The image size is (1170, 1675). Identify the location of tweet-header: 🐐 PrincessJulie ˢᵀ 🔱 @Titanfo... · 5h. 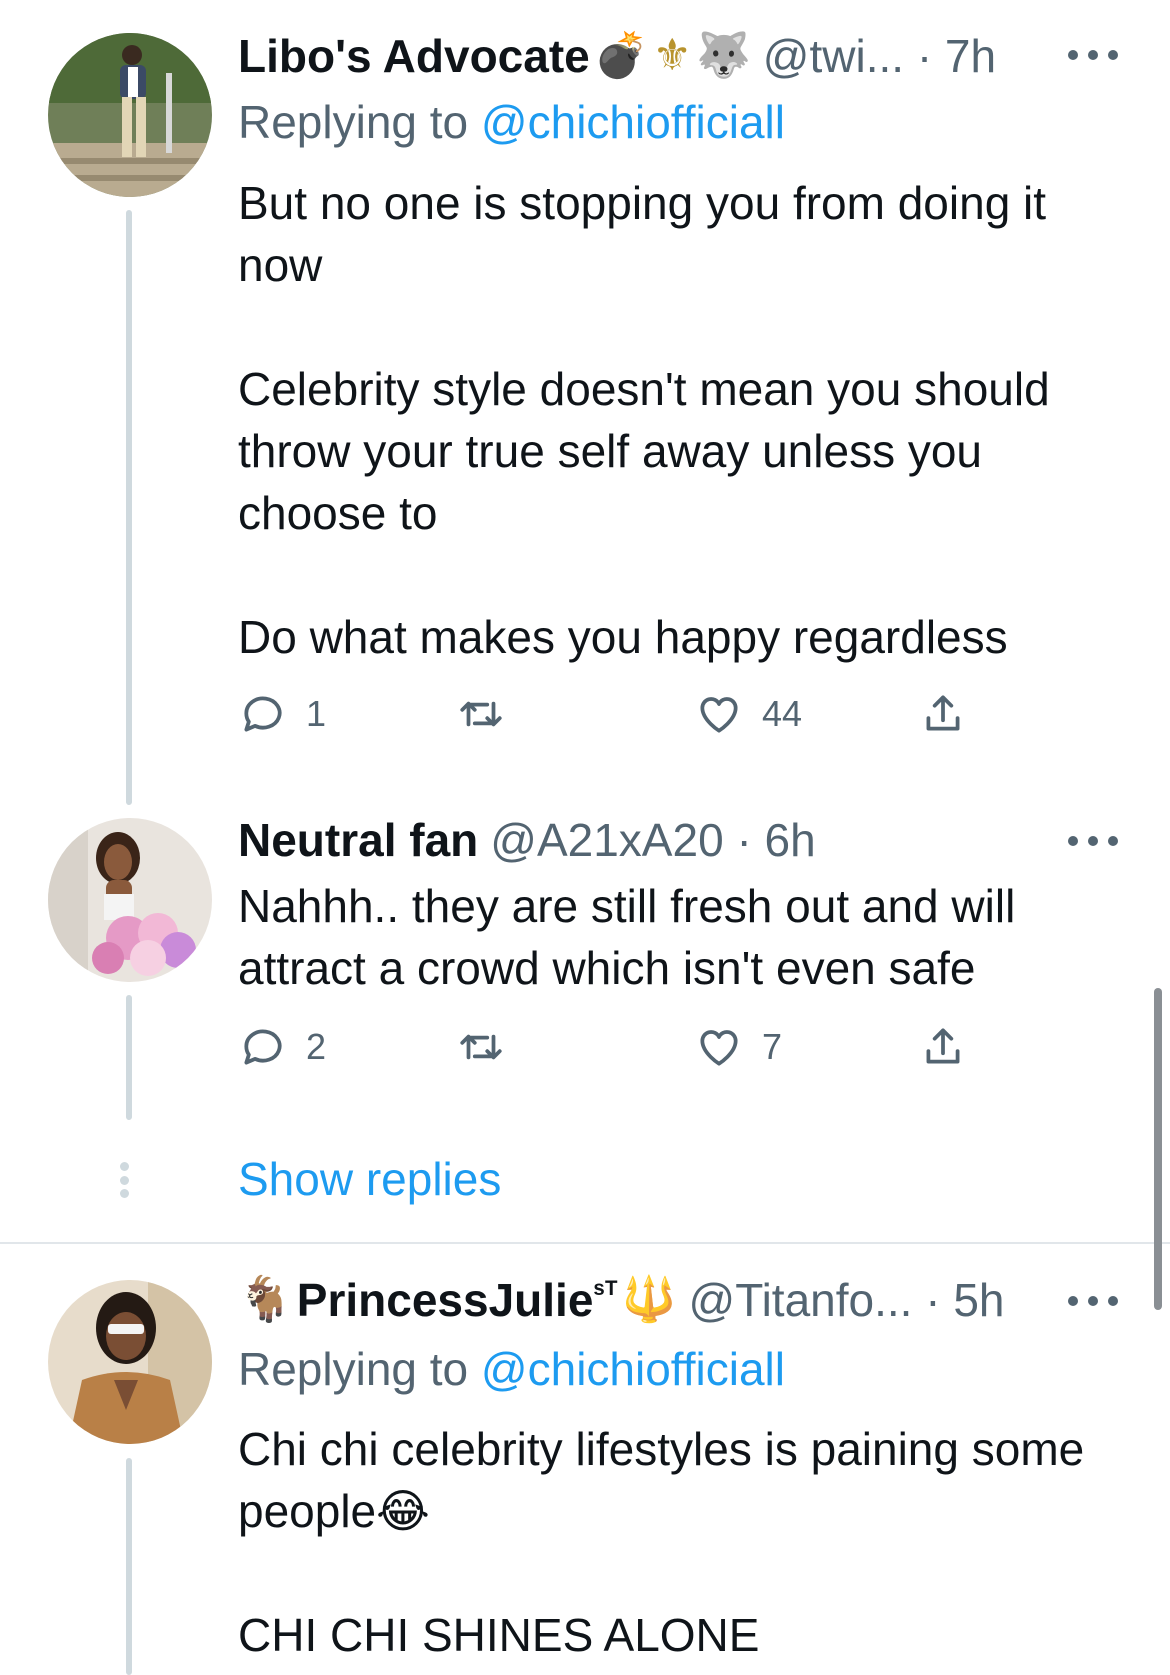
(649, 1300).